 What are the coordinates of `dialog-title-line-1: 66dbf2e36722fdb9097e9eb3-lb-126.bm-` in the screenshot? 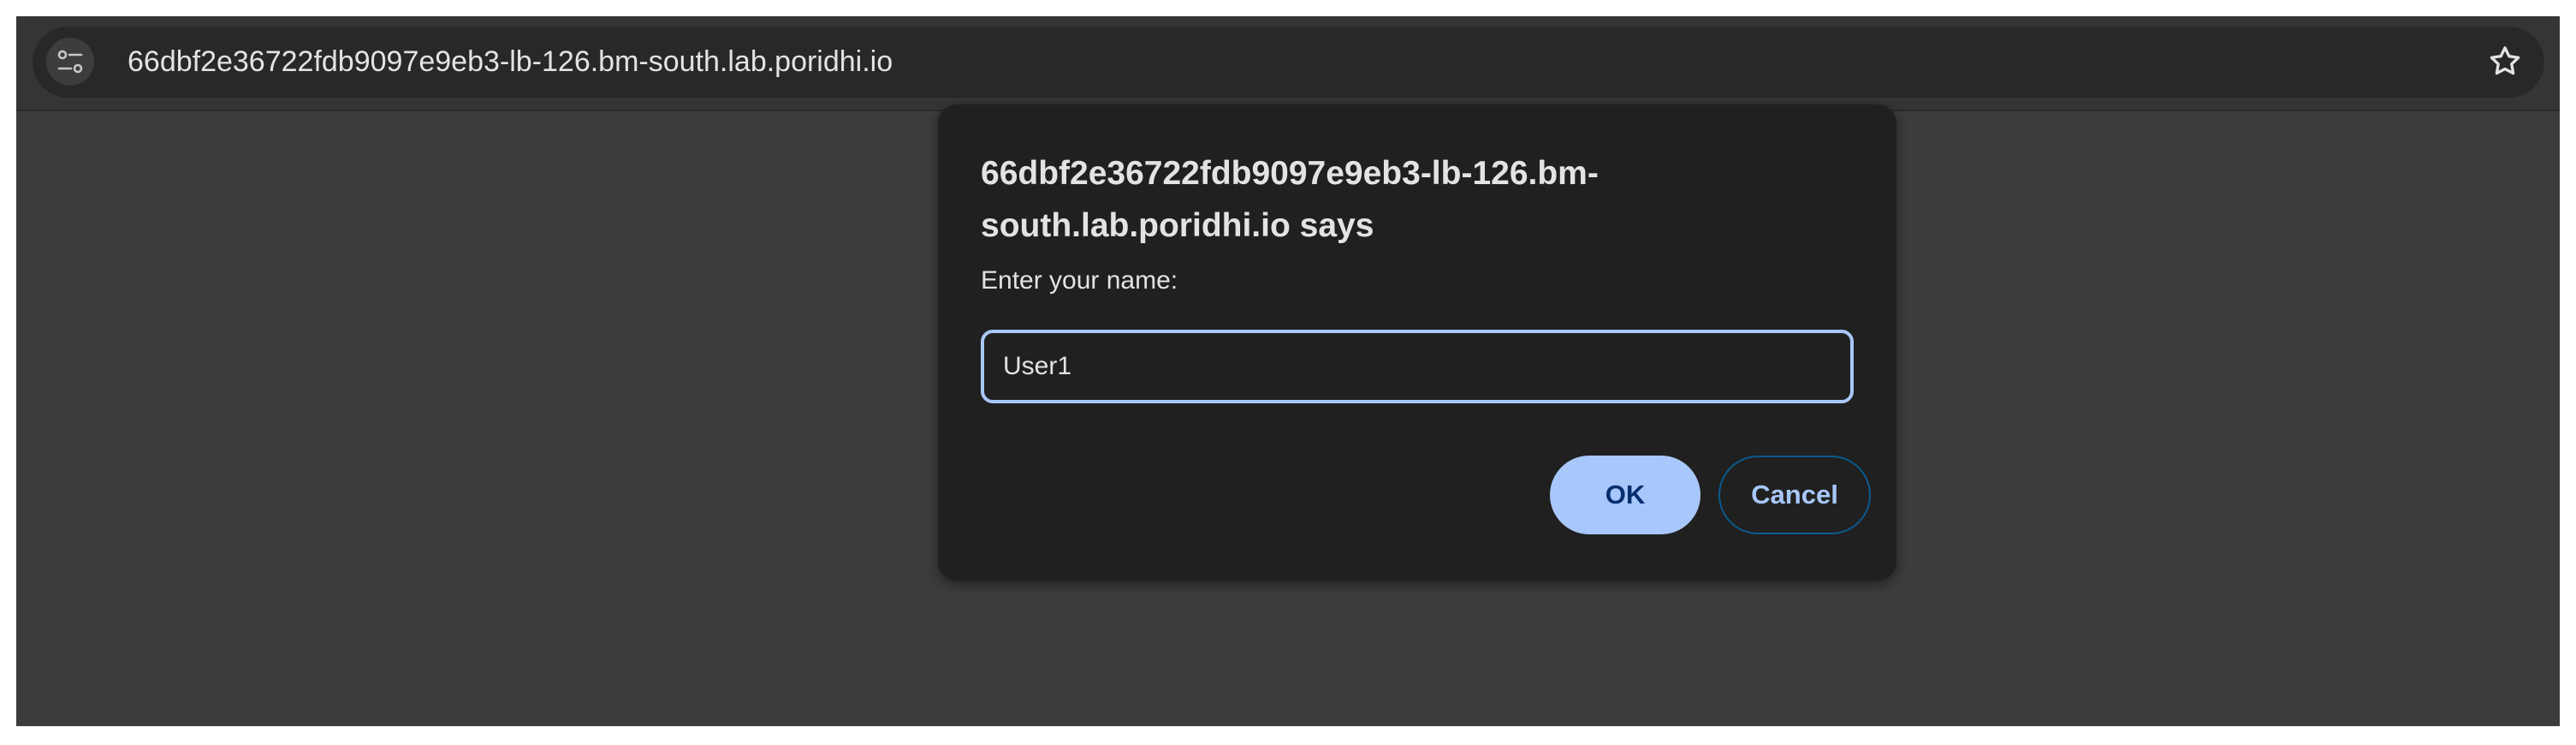 It's located at (1290, 173).